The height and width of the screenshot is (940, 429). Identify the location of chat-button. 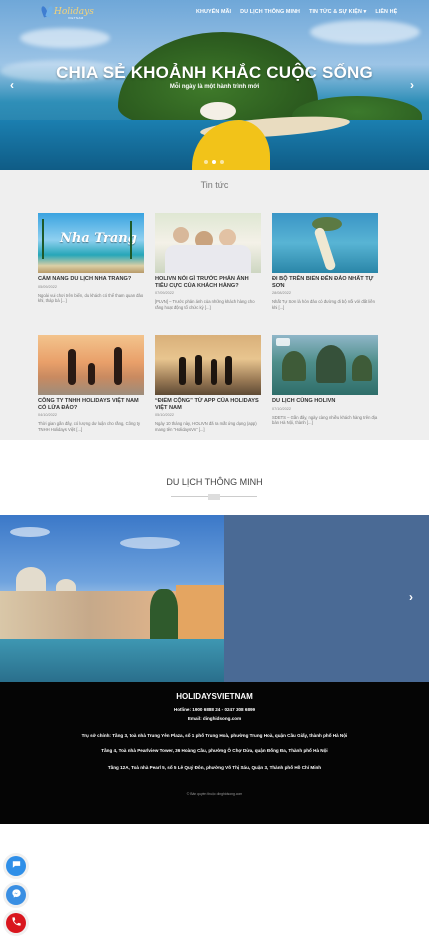
(16, 866).